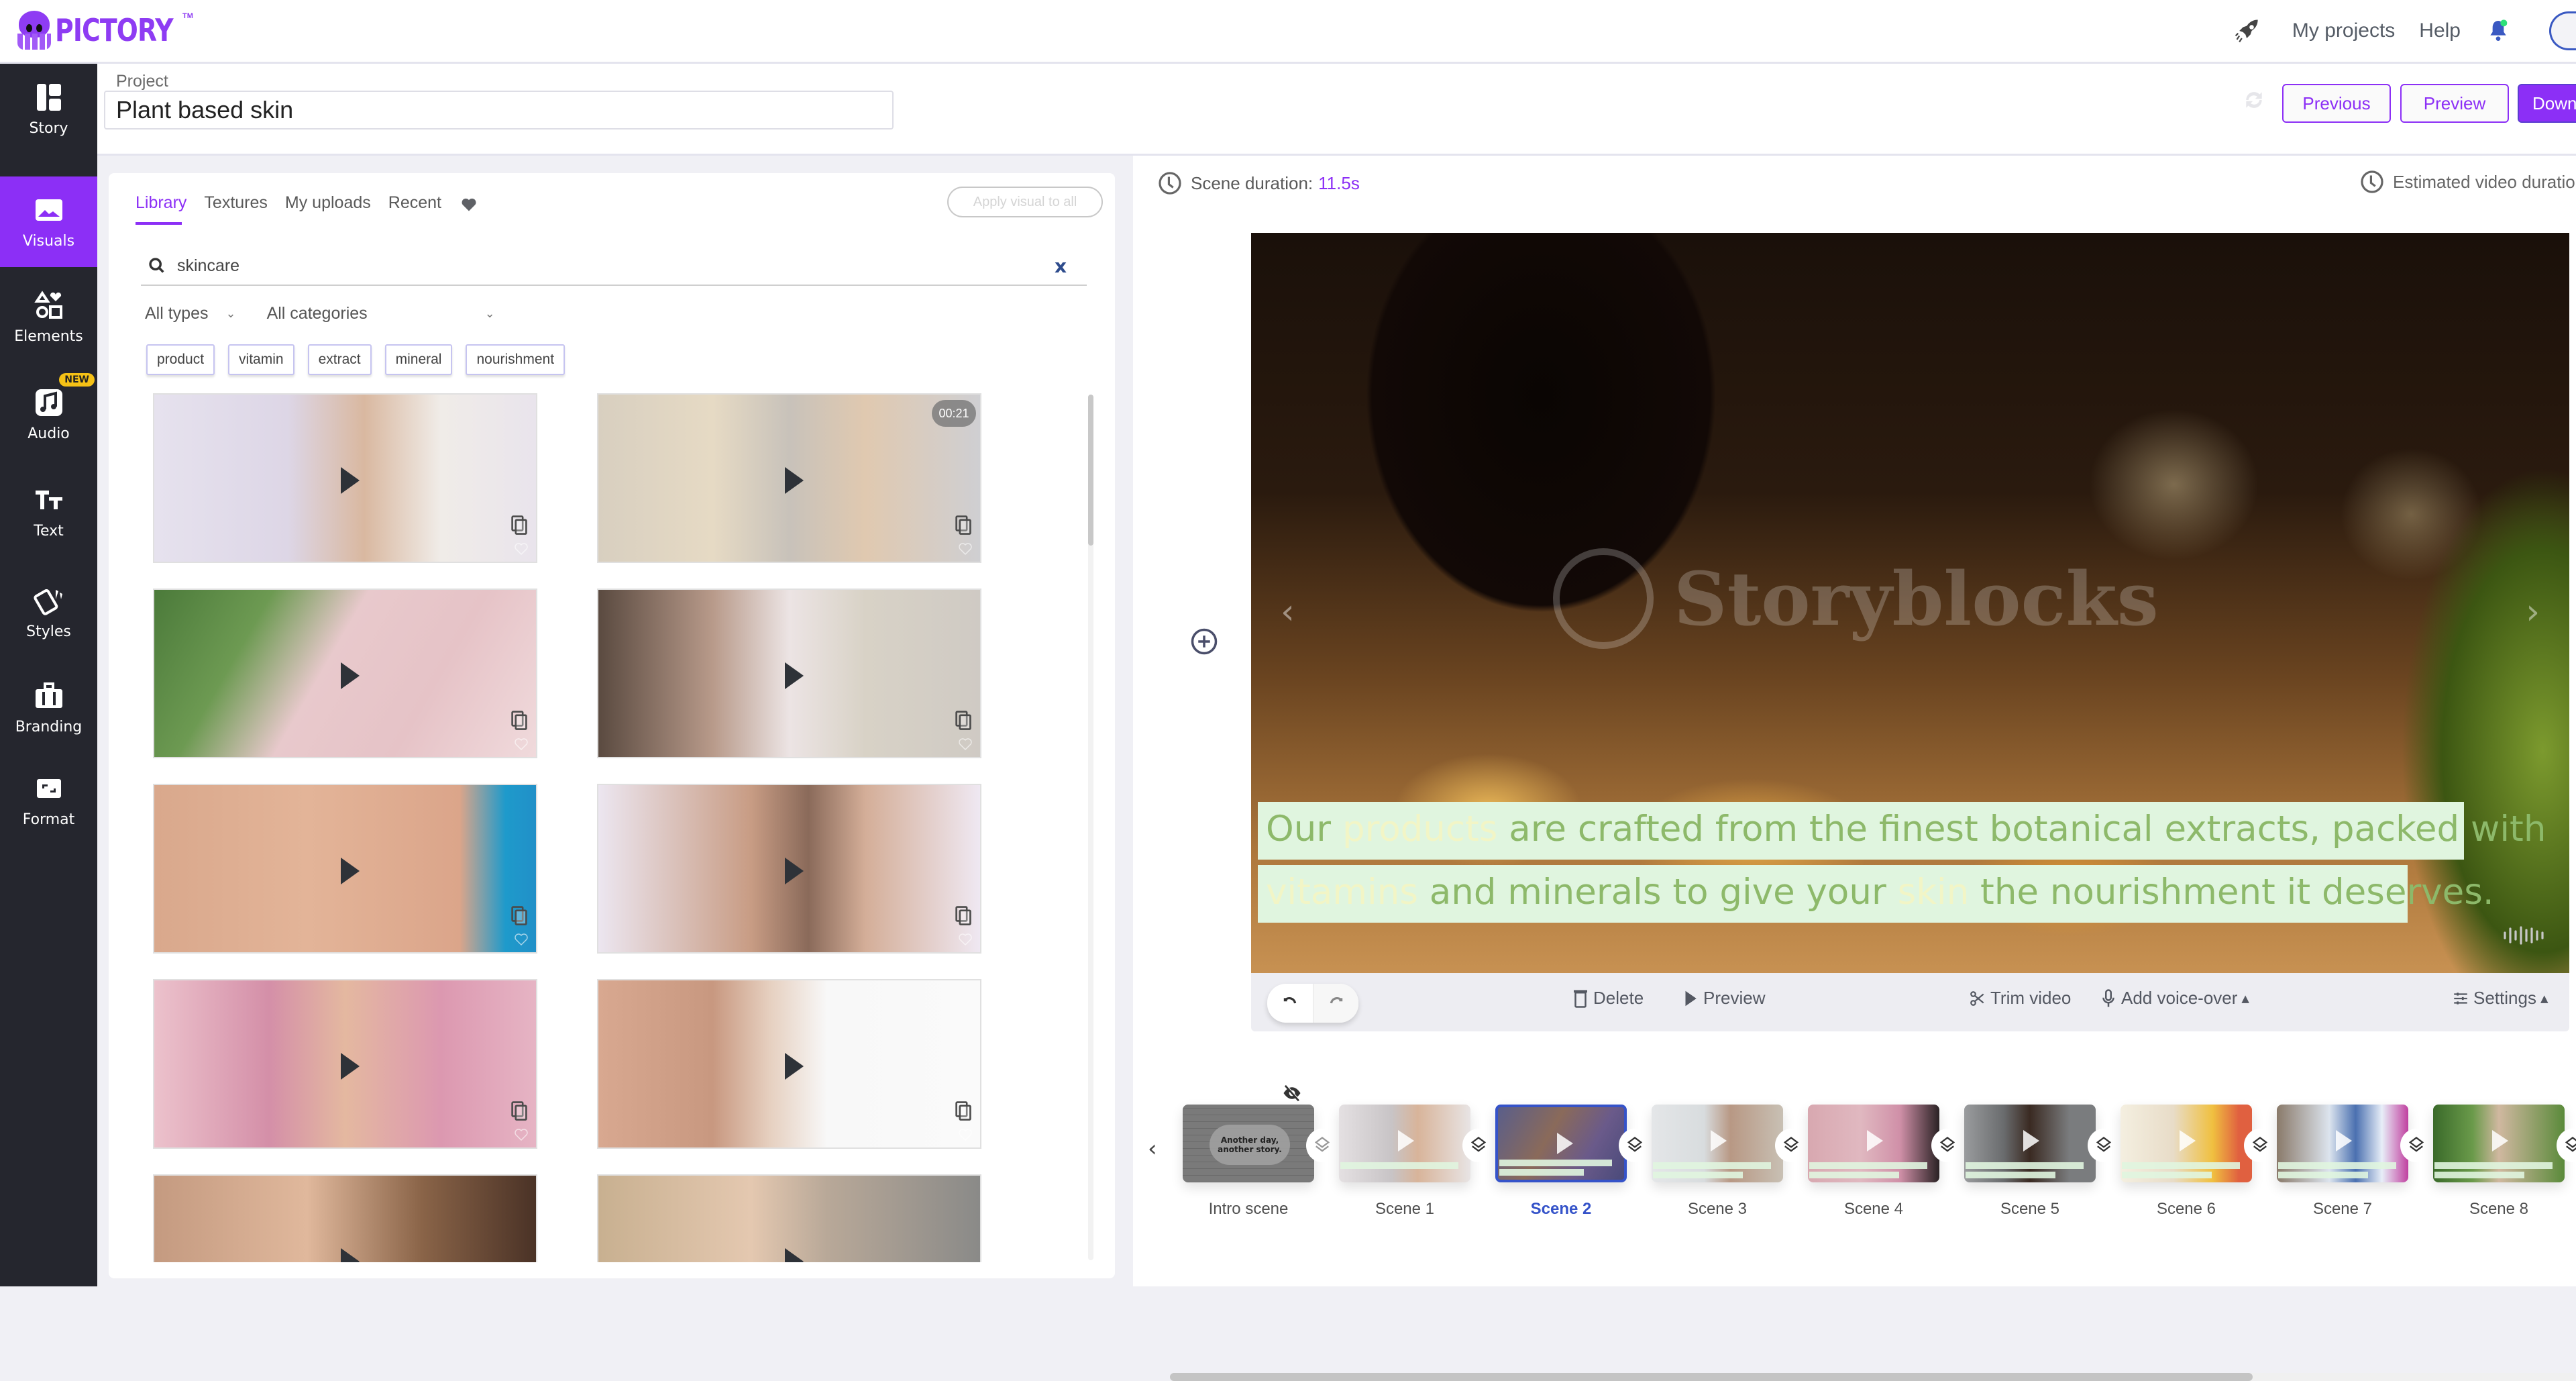 The width and height of the screenshot is (2576, 1381). What do you see at coordinates (414, 209) in the screenshot?
I see `tab-recent: Recent` at bounding box center [414, 209].